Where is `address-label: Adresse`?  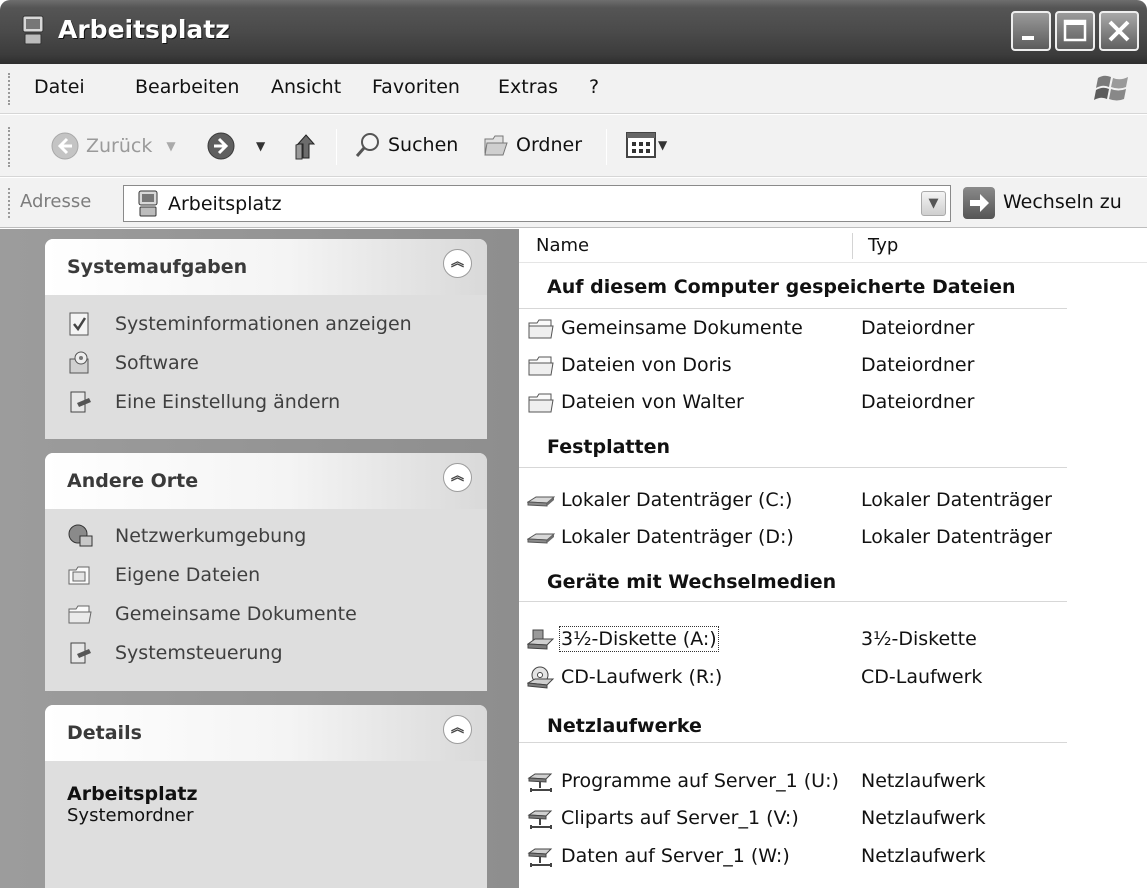 address-label: Adresse is located at coordinates (56, 201).